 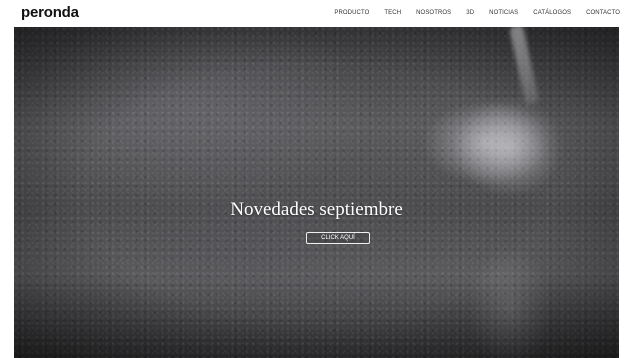 What do you see at coordinates (552, 13) in the screenshot?
I see `nav-item-catalogos: CATÁLOGOS` at bounding box center [552, 13].